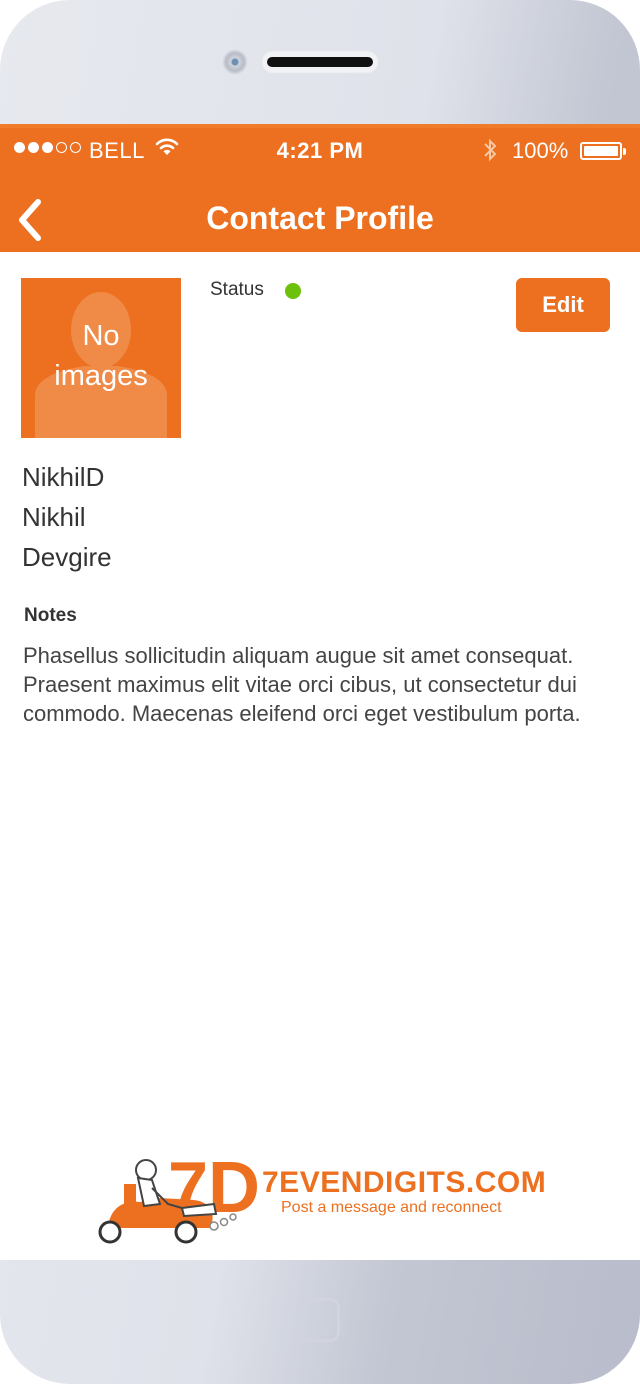  I want to click on status-label: Status, so click(237, 289).